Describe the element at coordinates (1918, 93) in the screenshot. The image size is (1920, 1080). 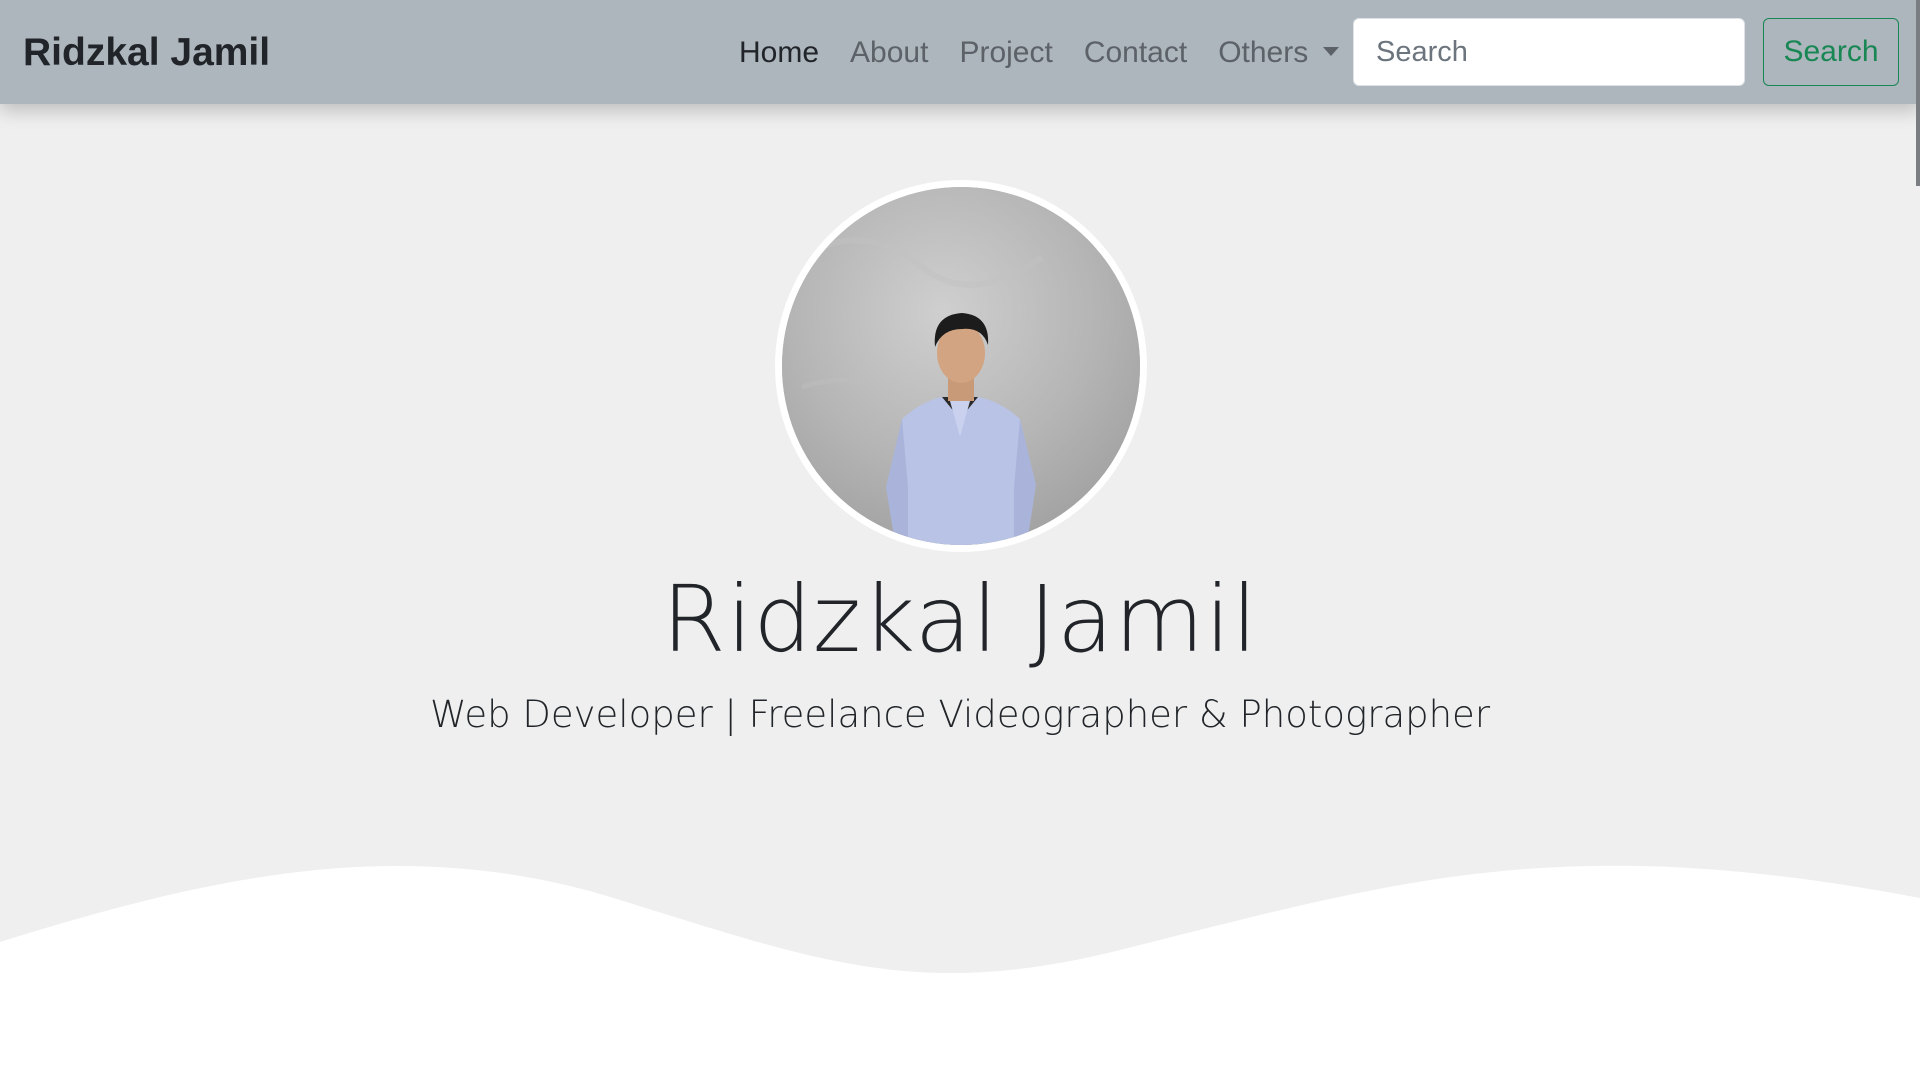
I see `scrollbar` at that location.